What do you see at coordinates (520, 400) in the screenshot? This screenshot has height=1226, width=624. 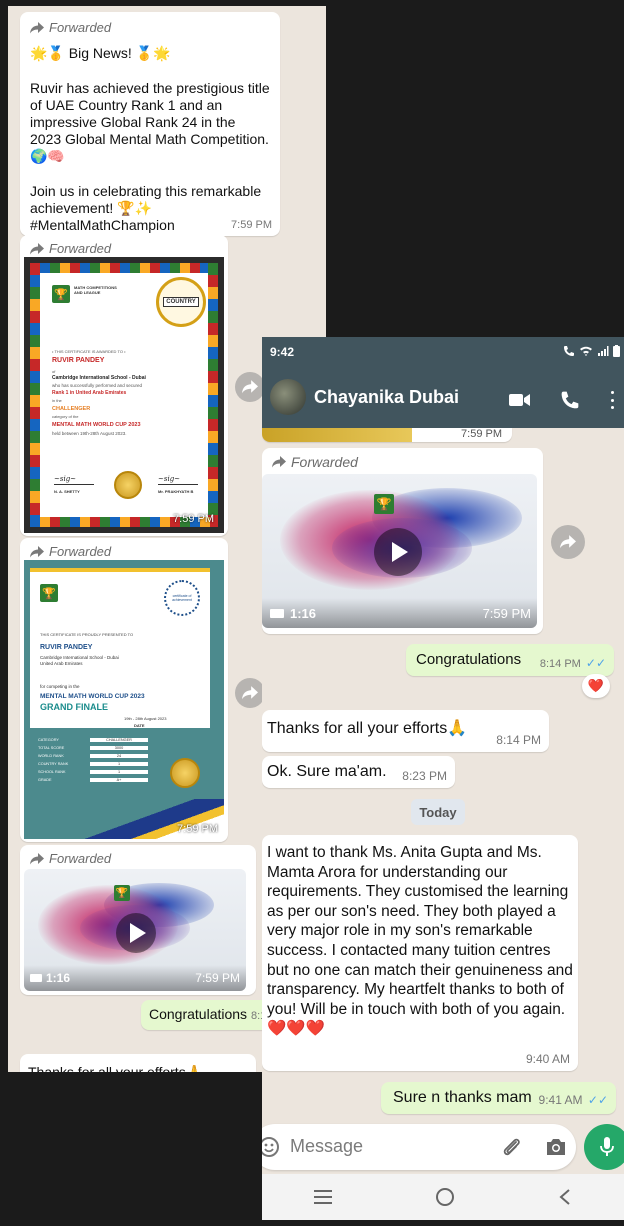 I see `video-call-icon` at bounding box center [520, 400].